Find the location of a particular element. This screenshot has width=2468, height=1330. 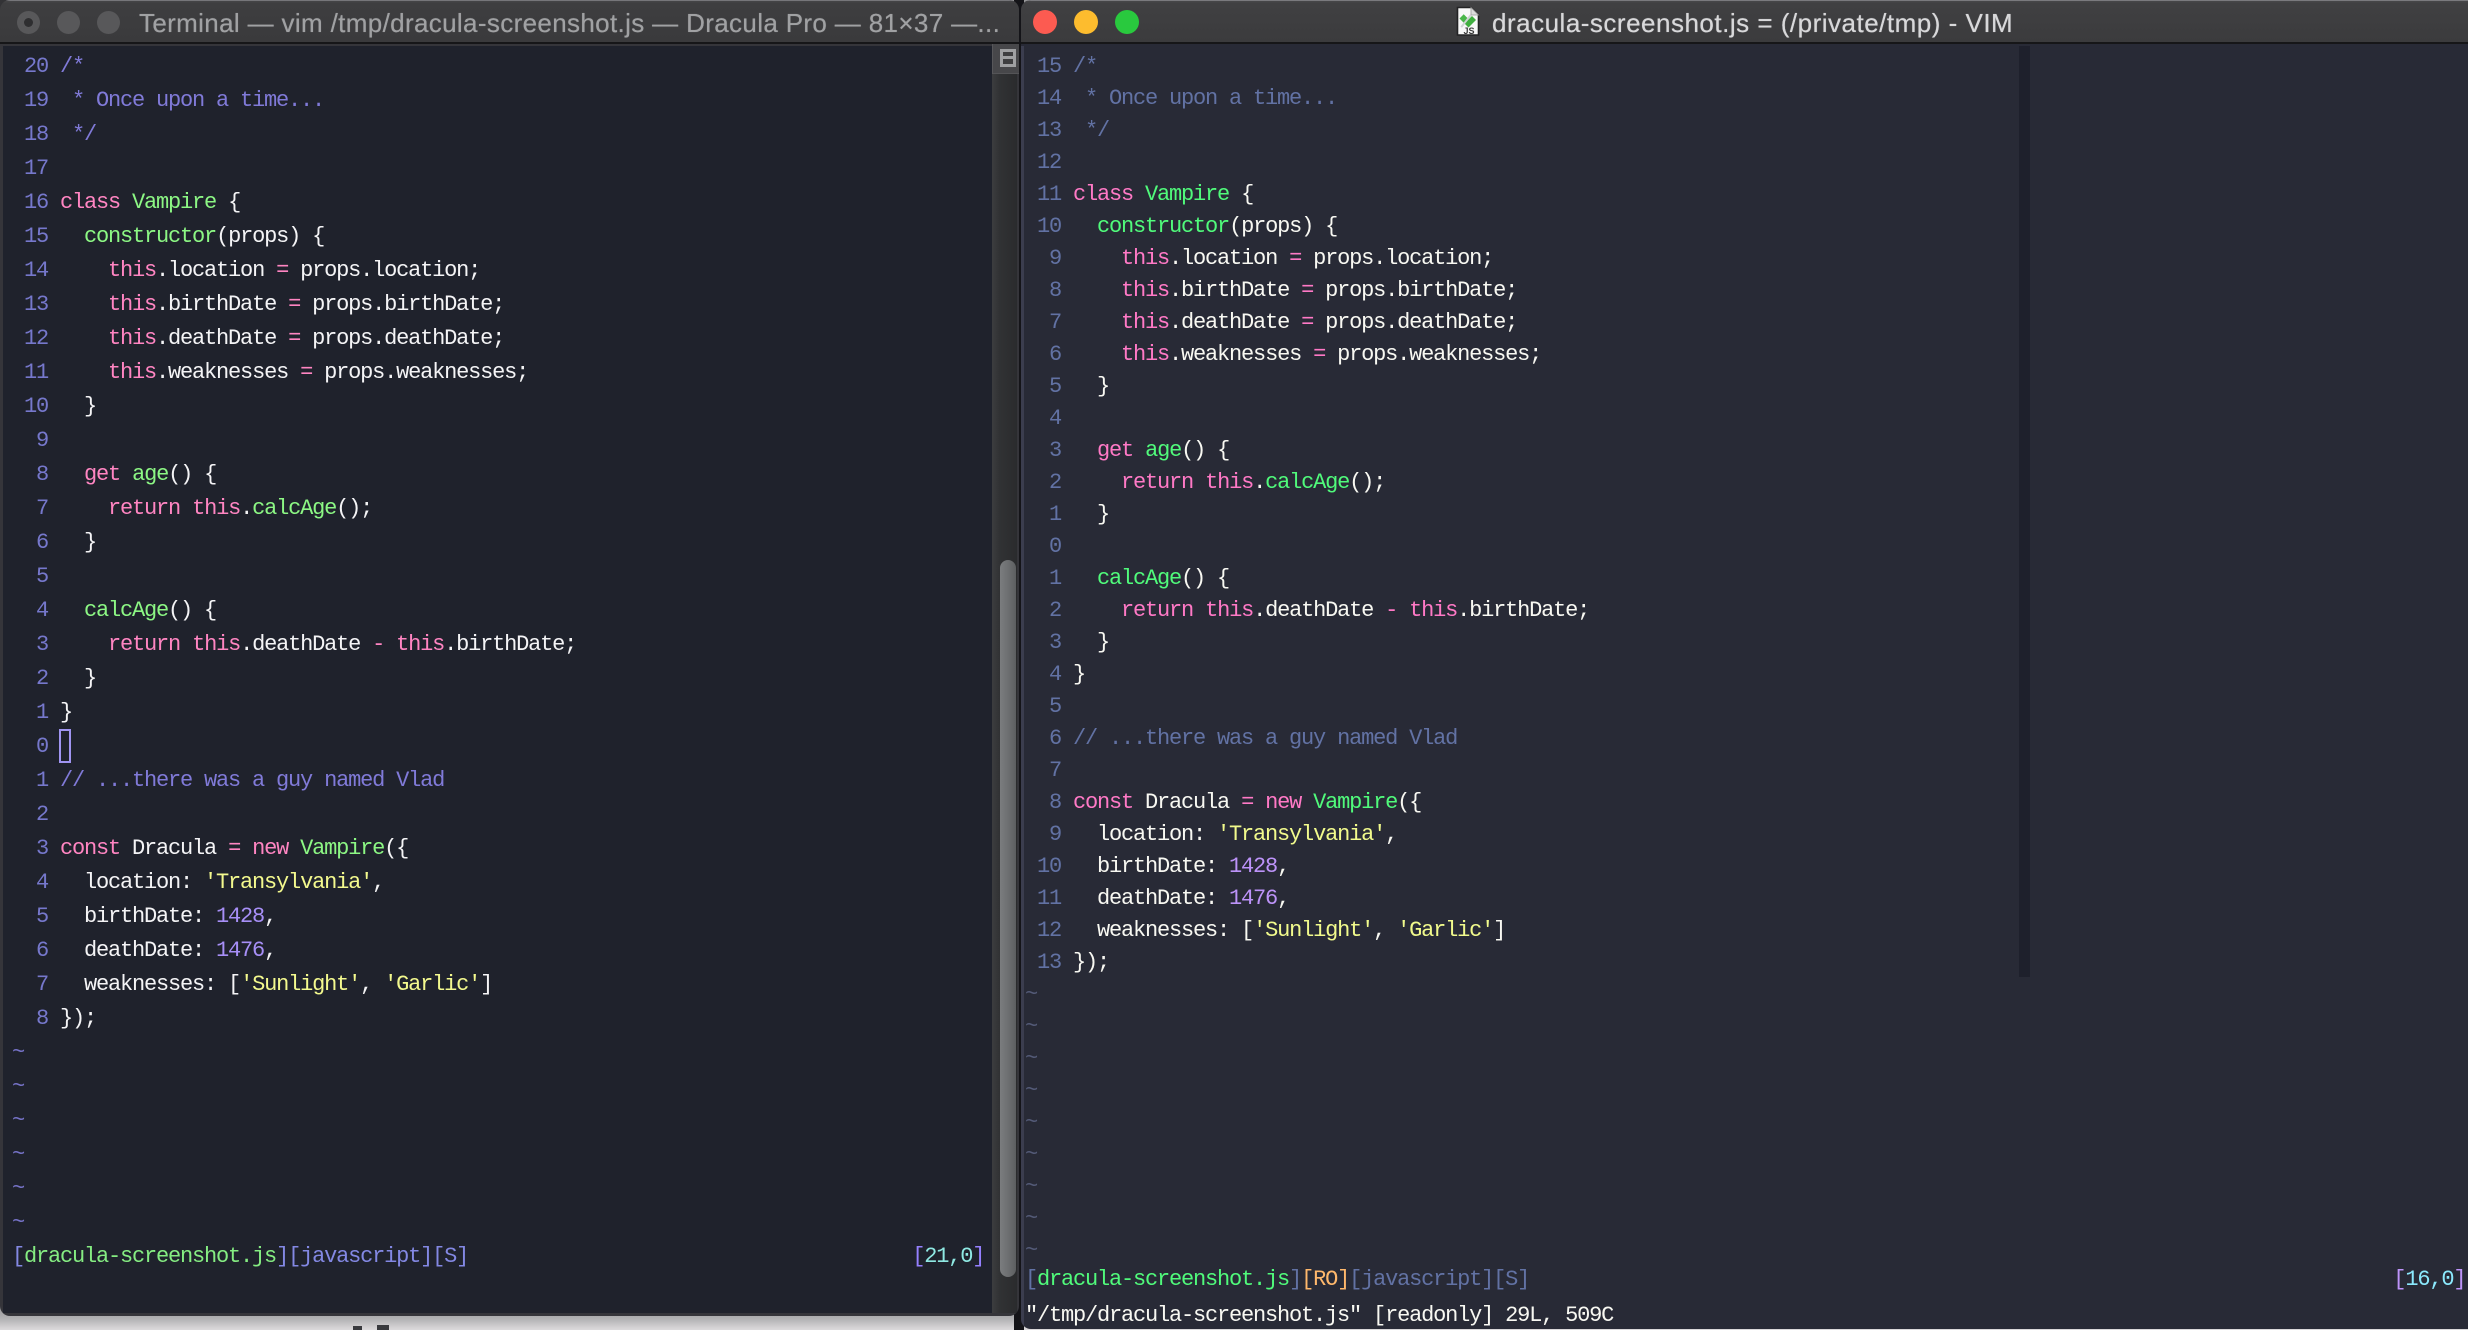

svg-text: JS is located at coordinates (1468, 31).